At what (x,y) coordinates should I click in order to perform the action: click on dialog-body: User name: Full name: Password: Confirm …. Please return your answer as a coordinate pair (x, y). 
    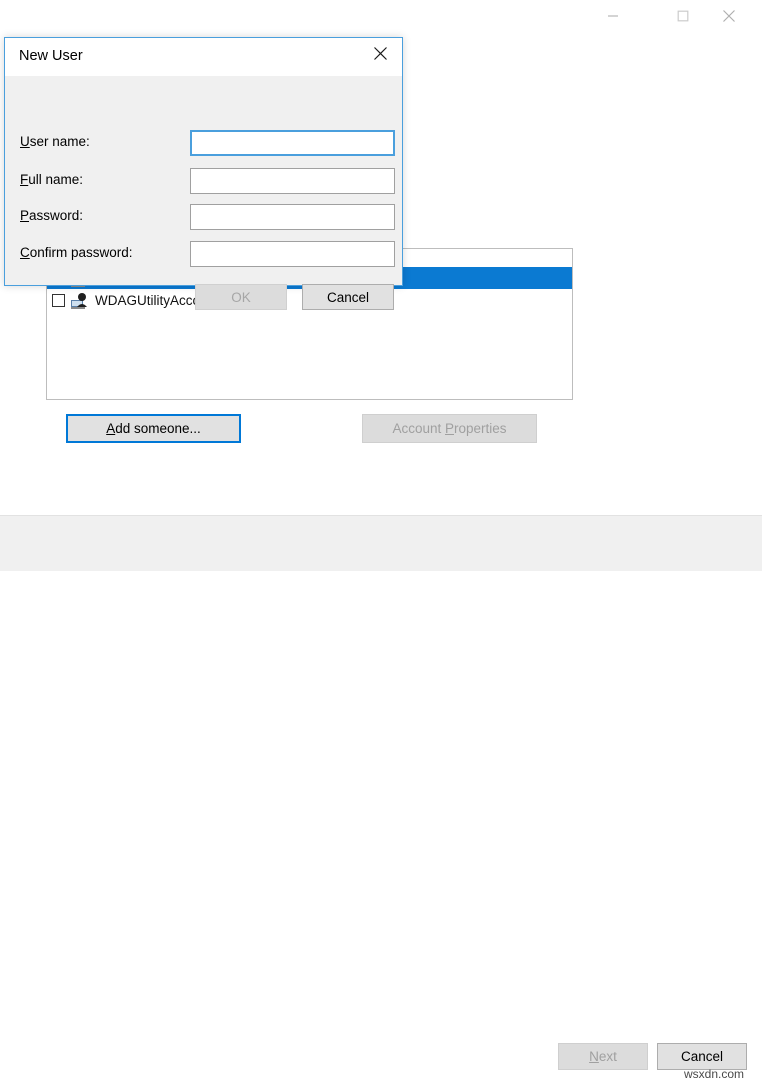
    Looking at the image, I should click on (203, 180).